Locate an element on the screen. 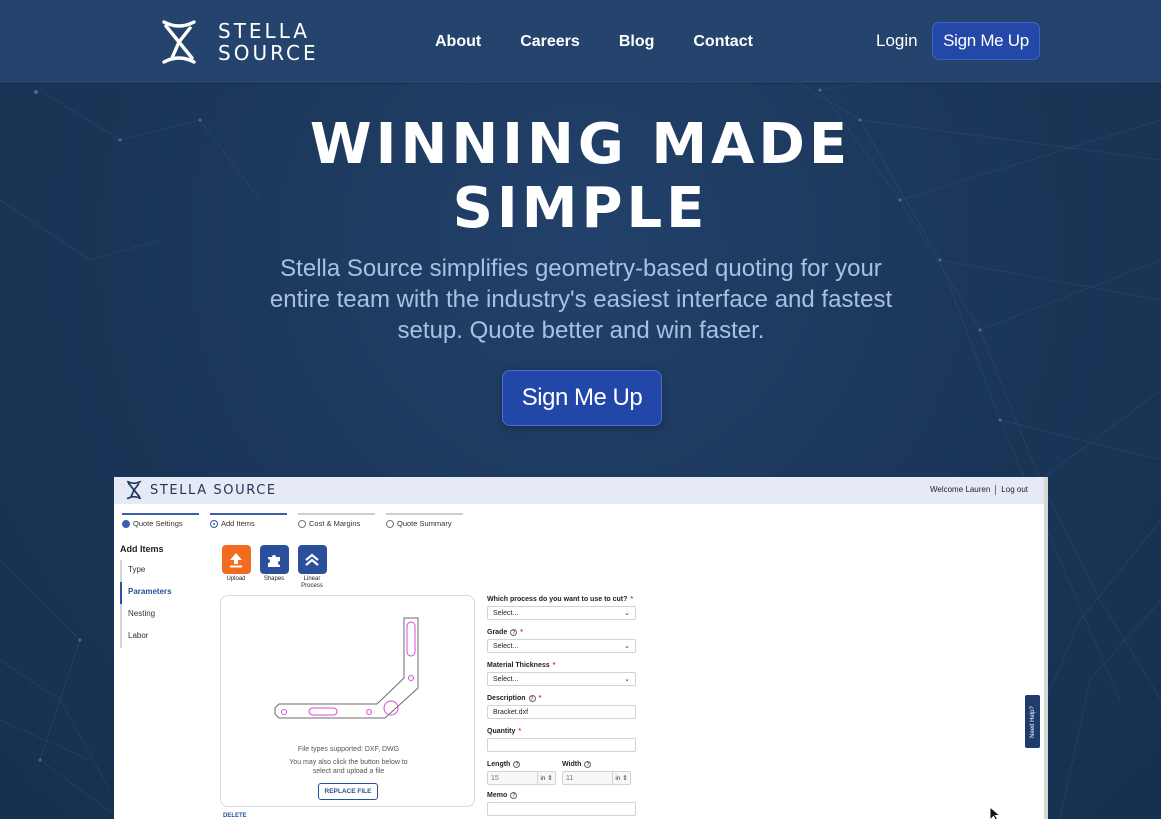 This screenshot has width=1161, height=819. mouse-cursor-icon is located at coordinates (995, 812).